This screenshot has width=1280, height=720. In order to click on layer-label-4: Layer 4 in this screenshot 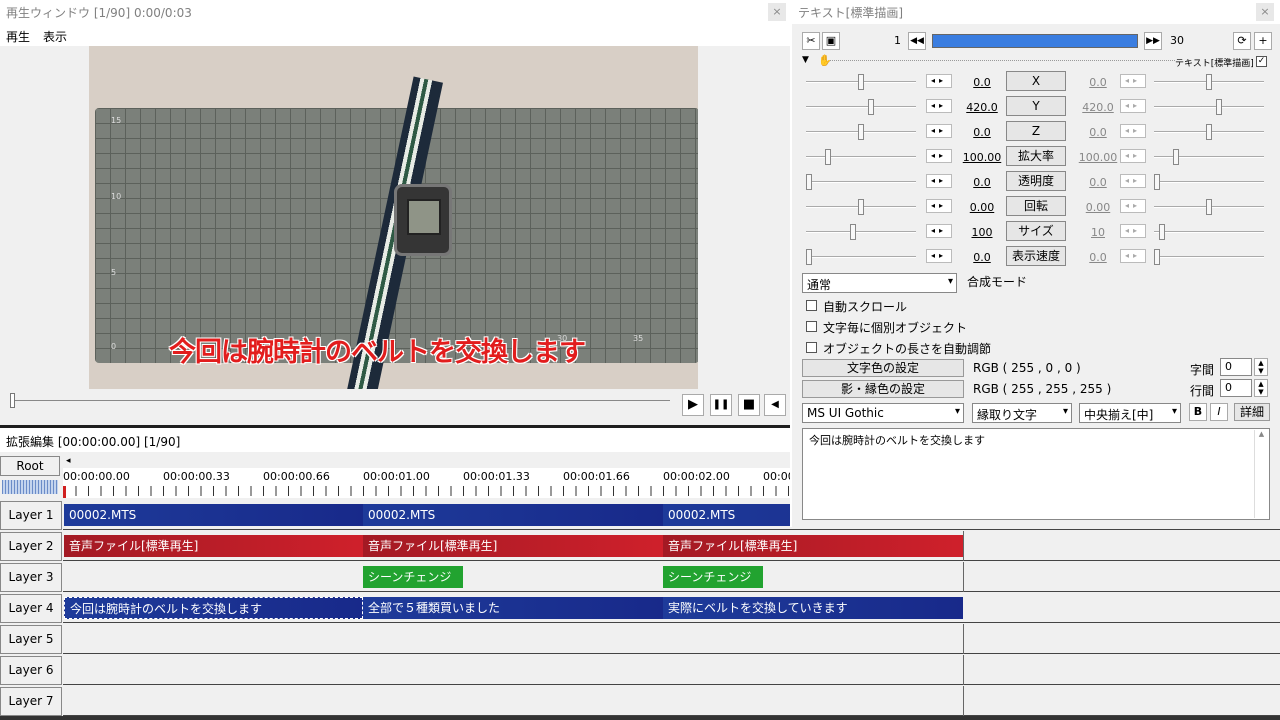, I will do `click(31, 608)`.